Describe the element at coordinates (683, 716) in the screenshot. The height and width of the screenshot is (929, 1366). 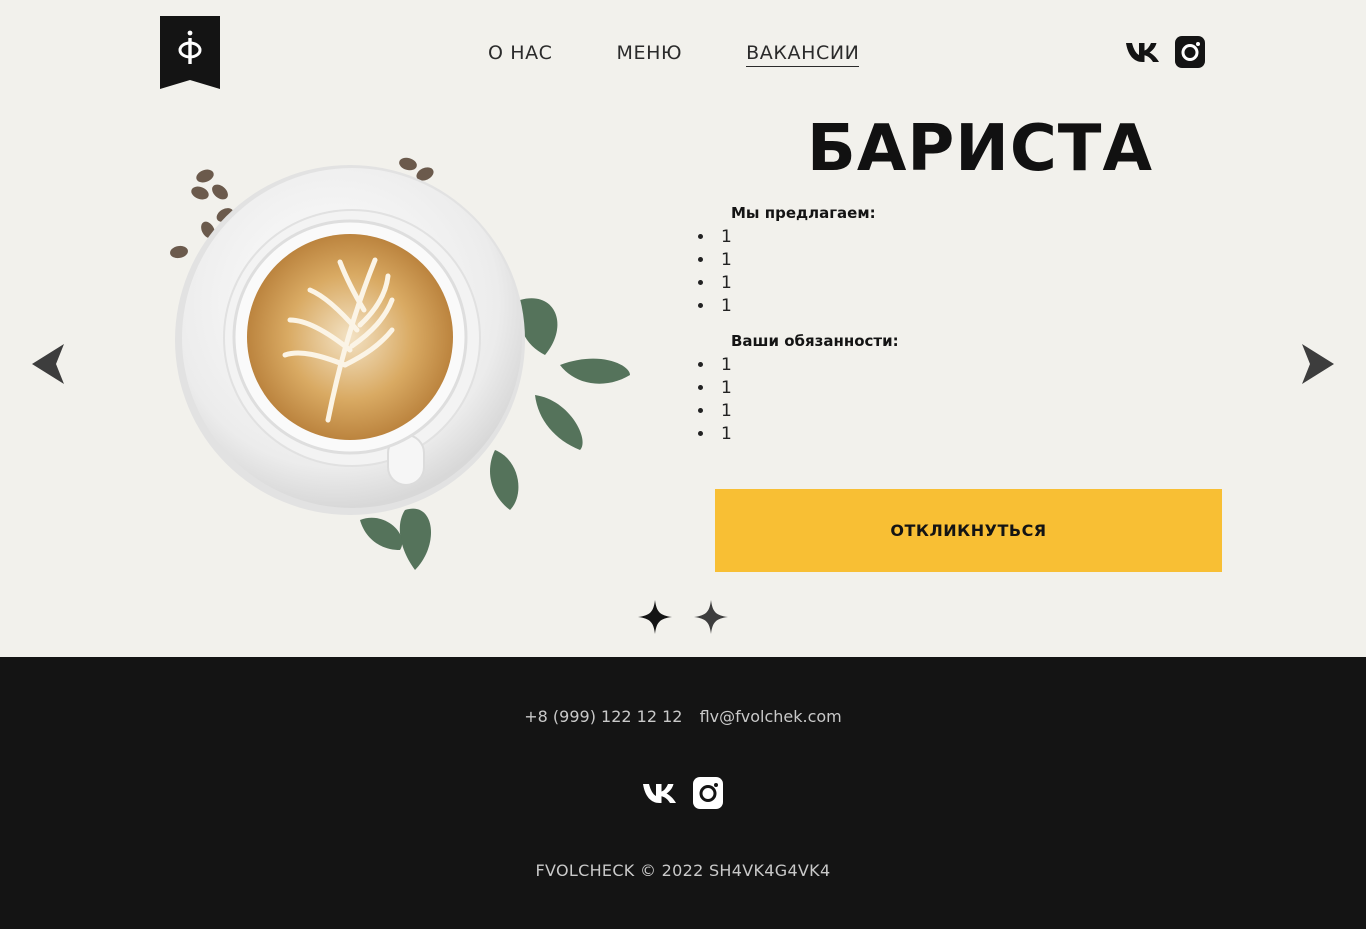
I see `footer-contacts: +8 (999) 122 12 12 flv@fvolchek.com` at that location.